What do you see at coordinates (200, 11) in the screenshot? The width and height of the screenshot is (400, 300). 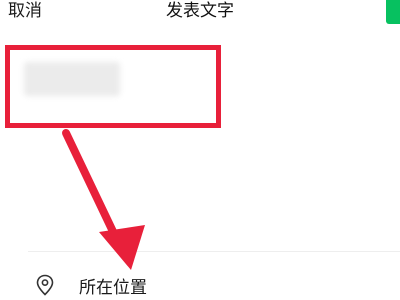 I see `page-title: 发表文字` at bounding box center [200, 11].